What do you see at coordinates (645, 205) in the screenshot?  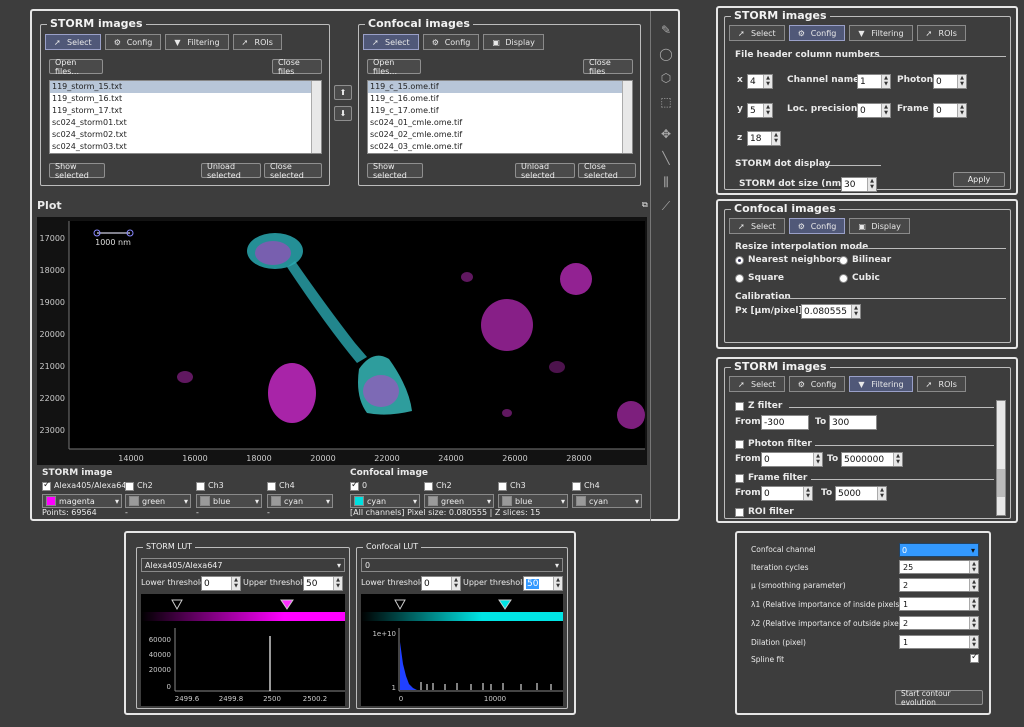 I see `float-icon: ⧉` at bounding box center [645, 205].